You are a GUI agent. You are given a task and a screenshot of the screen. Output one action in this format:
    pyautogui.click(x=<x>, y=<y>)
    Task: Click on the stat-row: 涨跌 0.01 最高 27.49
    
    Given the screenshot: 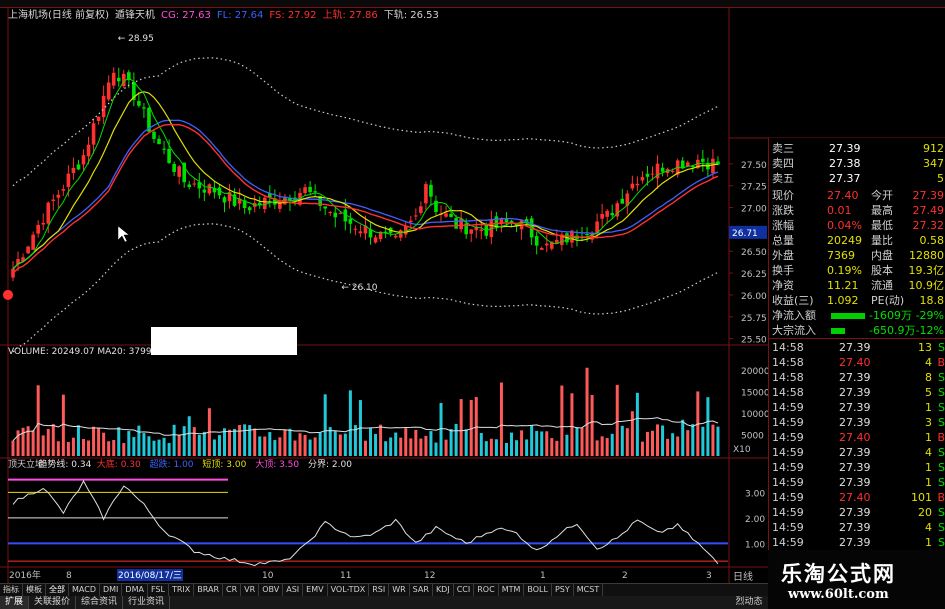 What is the action you would take?
    pyautogui.click(x=857, y=211)
    